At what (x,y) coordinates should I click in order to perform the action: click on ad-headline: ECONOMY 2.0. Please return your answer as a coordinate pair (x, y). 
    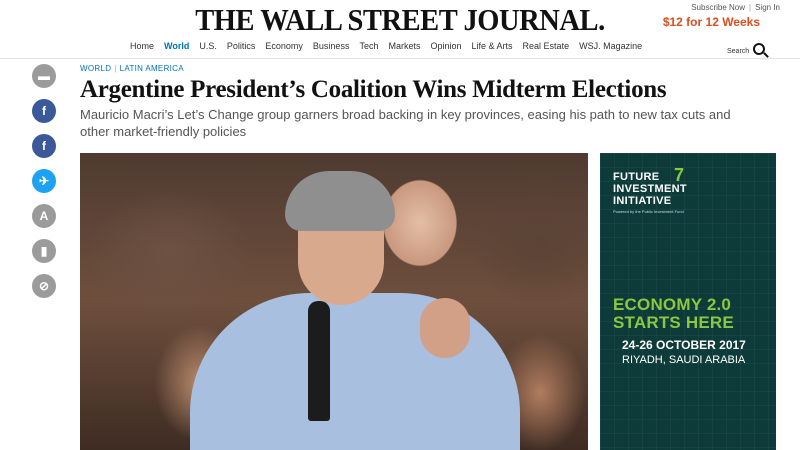
    Looking at the image, I should click on (672, 304).